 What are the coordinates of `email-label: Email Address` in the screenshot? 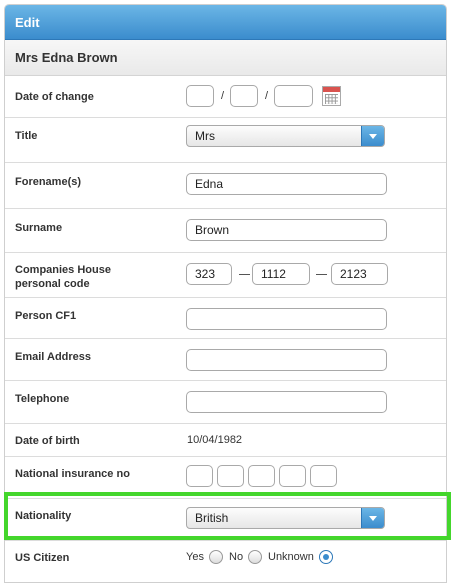 It's located at (53, 357).